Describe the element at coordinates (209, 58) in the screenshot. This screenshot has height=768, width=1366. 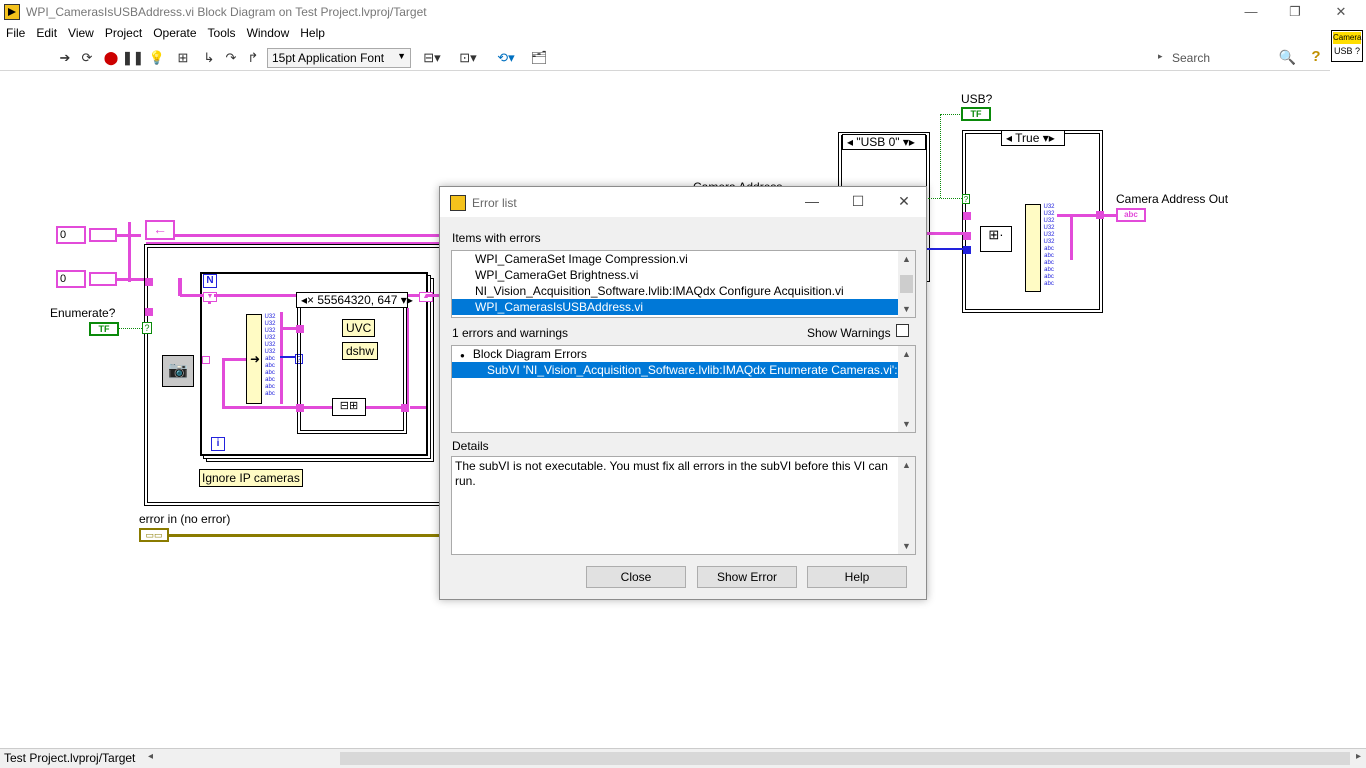
I see `step-into-icon: ↳` at that location.